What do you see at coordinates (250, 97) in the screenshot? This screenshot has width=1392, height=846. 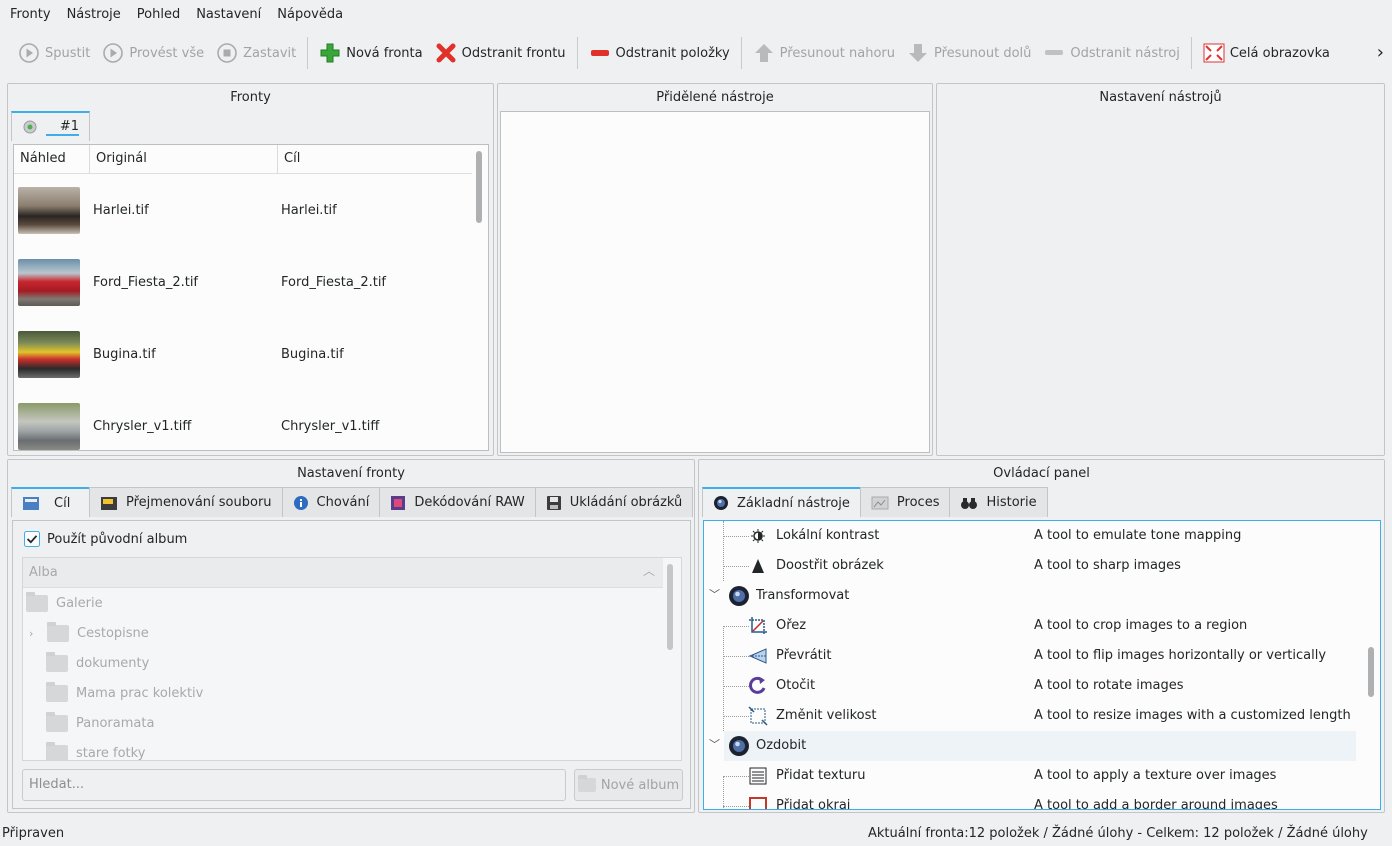 I see `queues-title: Fronty` at bounding box center [250, 97].